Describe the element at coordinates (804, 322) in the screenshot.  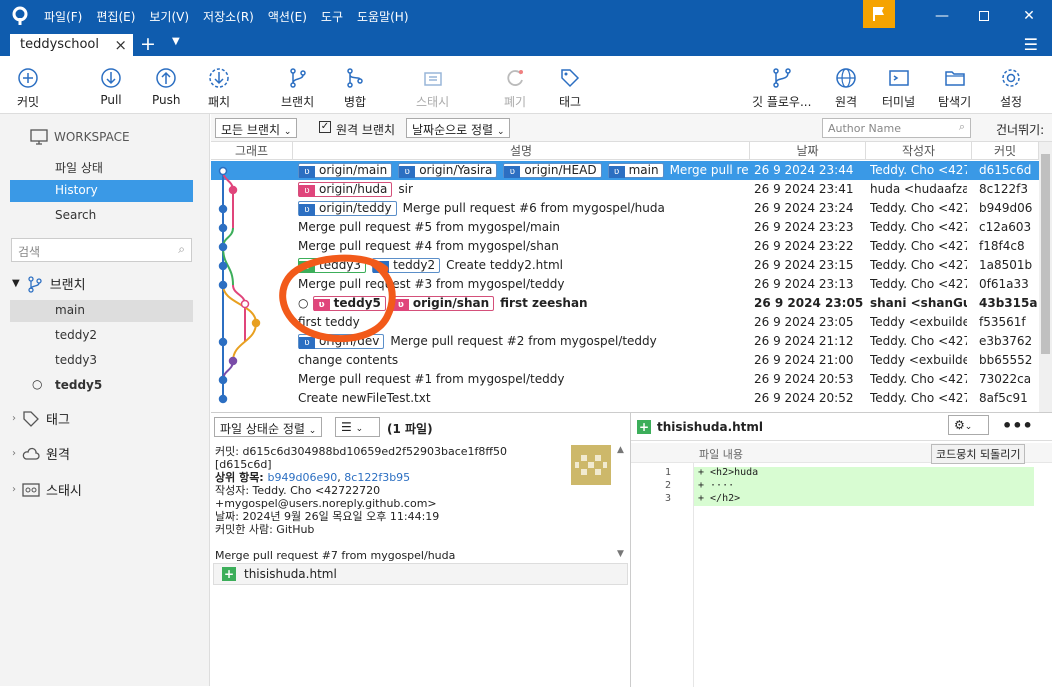
I see `commit-date: 26 9 2024 23:05` at that location.